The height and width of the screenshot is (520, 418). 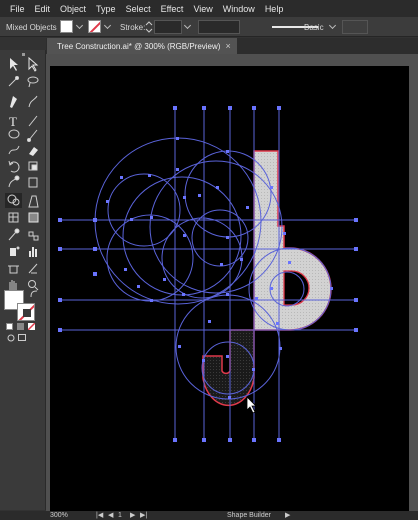 I want to click on zoom-tool-icon, so click(x=33, y=285).